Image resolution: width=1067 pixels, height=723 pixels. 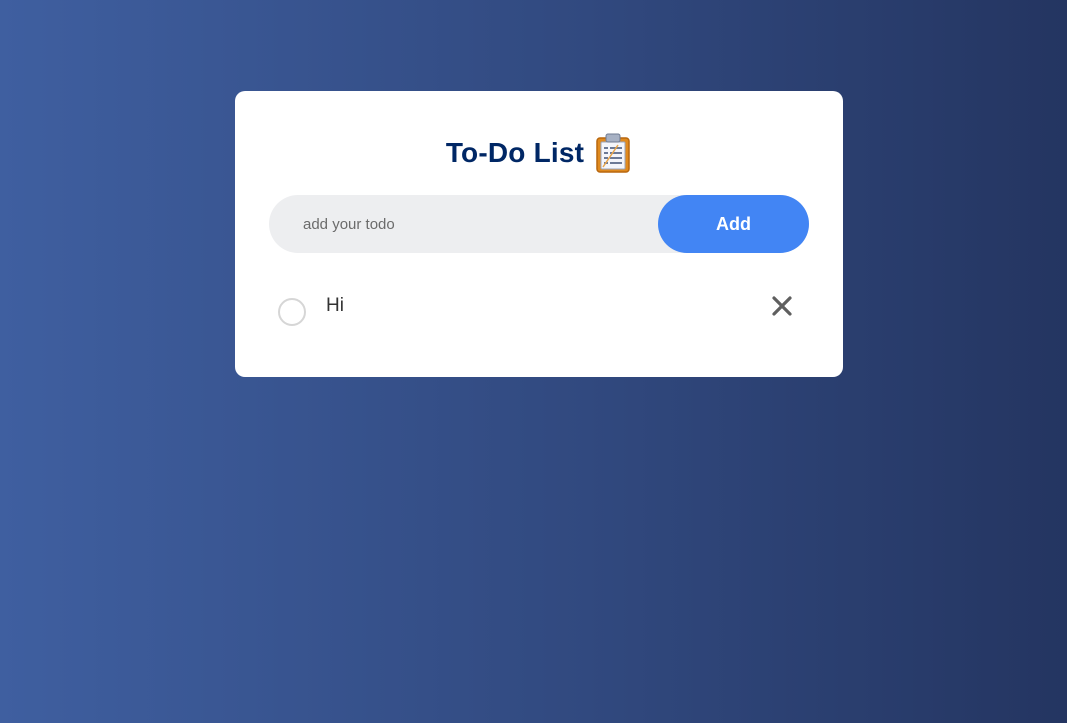 What do you see at coordinates (292, 312) in the screenshot?
I see `unchecked-circle-icon` at bounding box center [292, 312].